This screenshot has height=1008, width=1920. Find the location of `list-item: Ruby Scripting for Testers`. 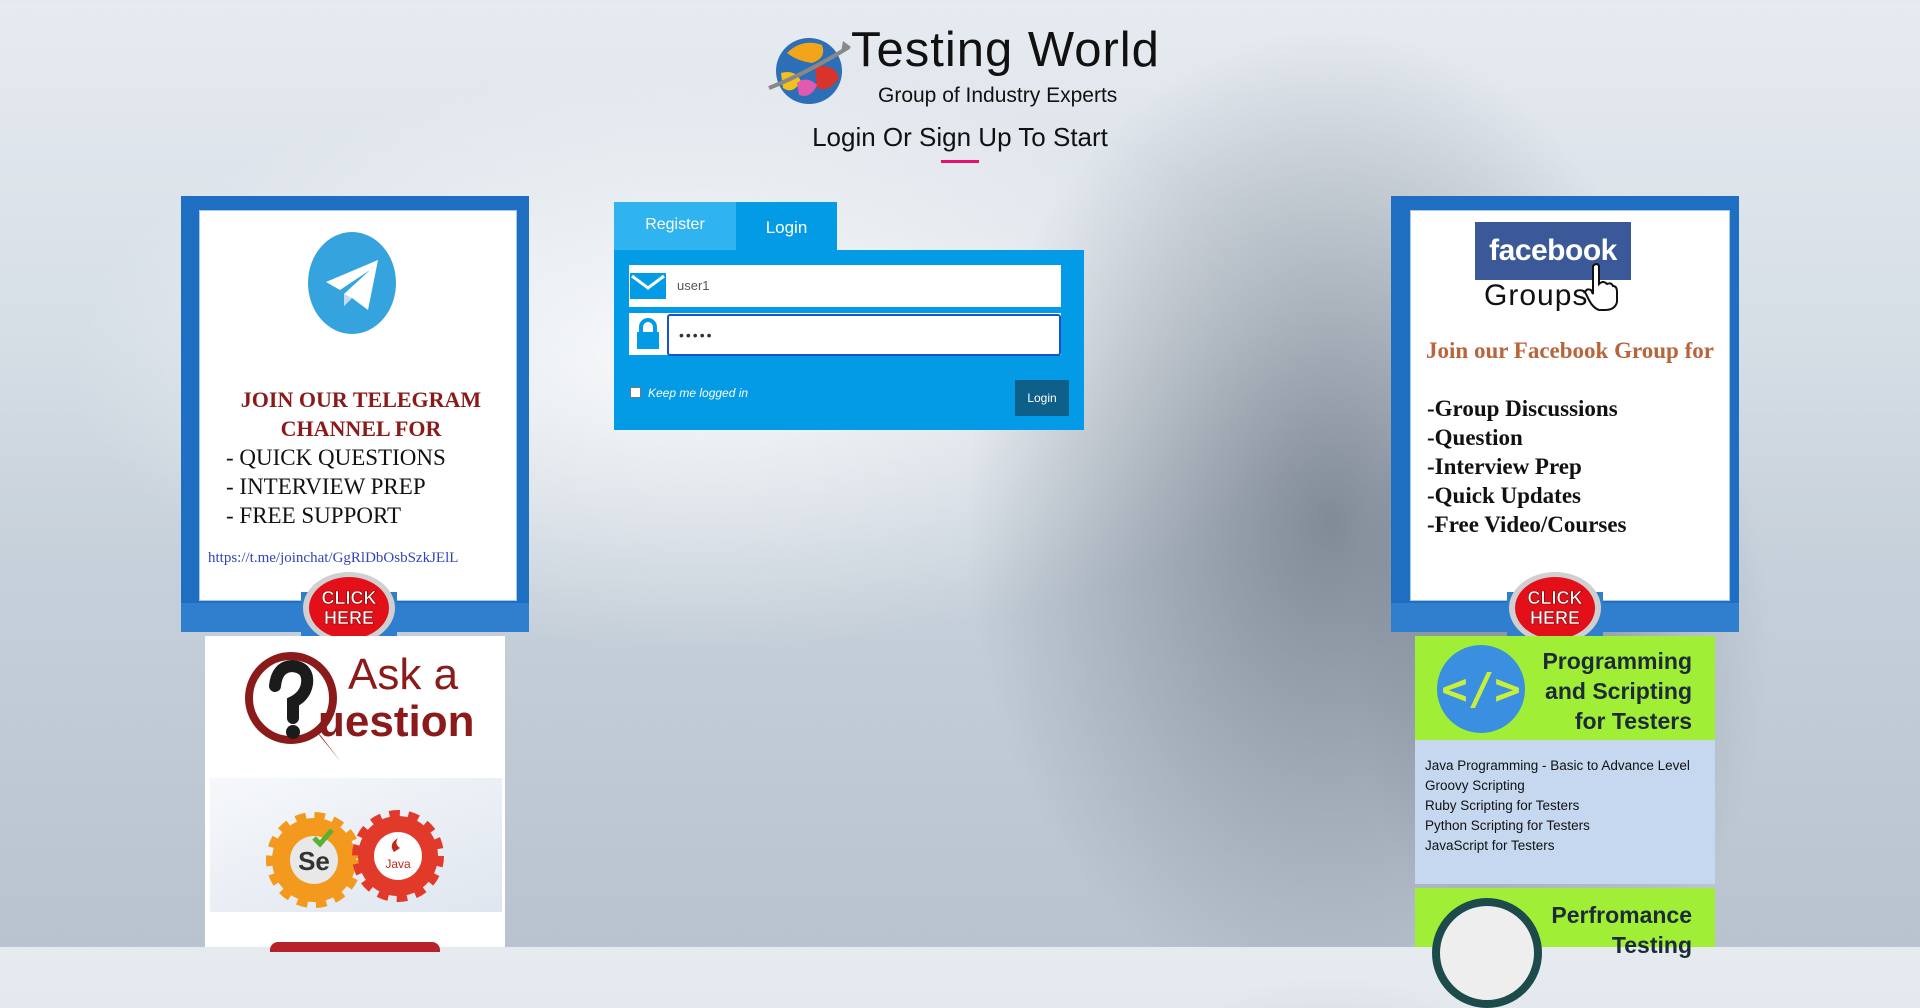

list-item: Ruby Scripting for Testers is located at coordinates (1557, 806).